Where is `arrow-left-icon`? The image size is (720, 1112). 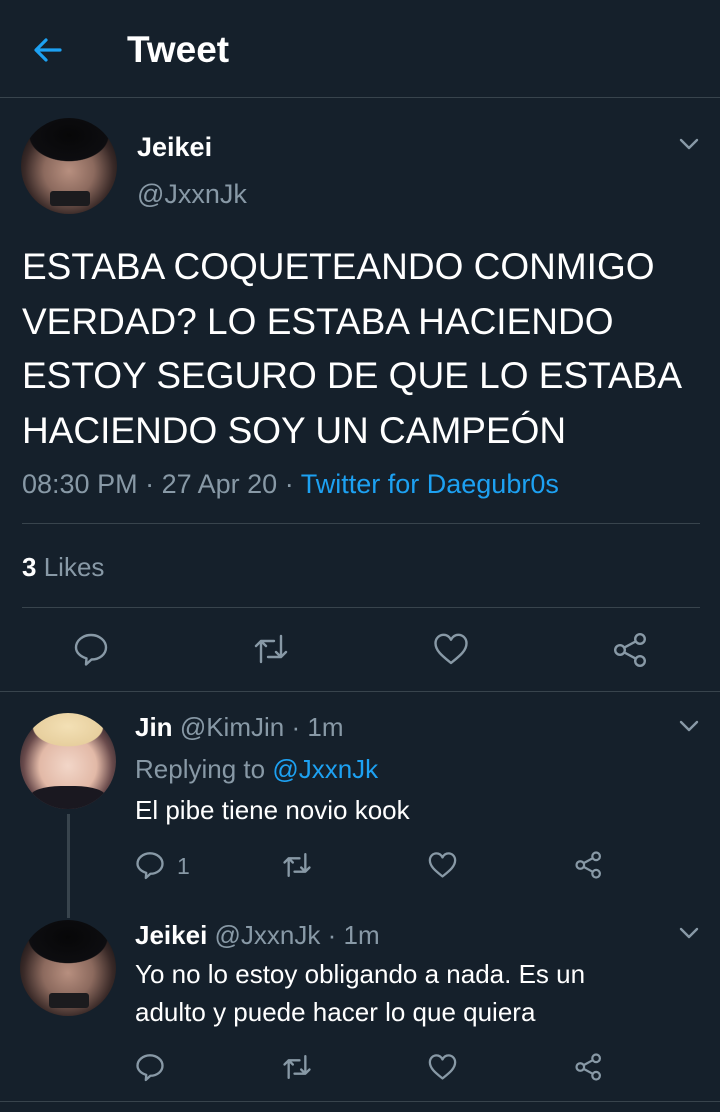 arrow-left-icon is located at coordinates (48, 50).